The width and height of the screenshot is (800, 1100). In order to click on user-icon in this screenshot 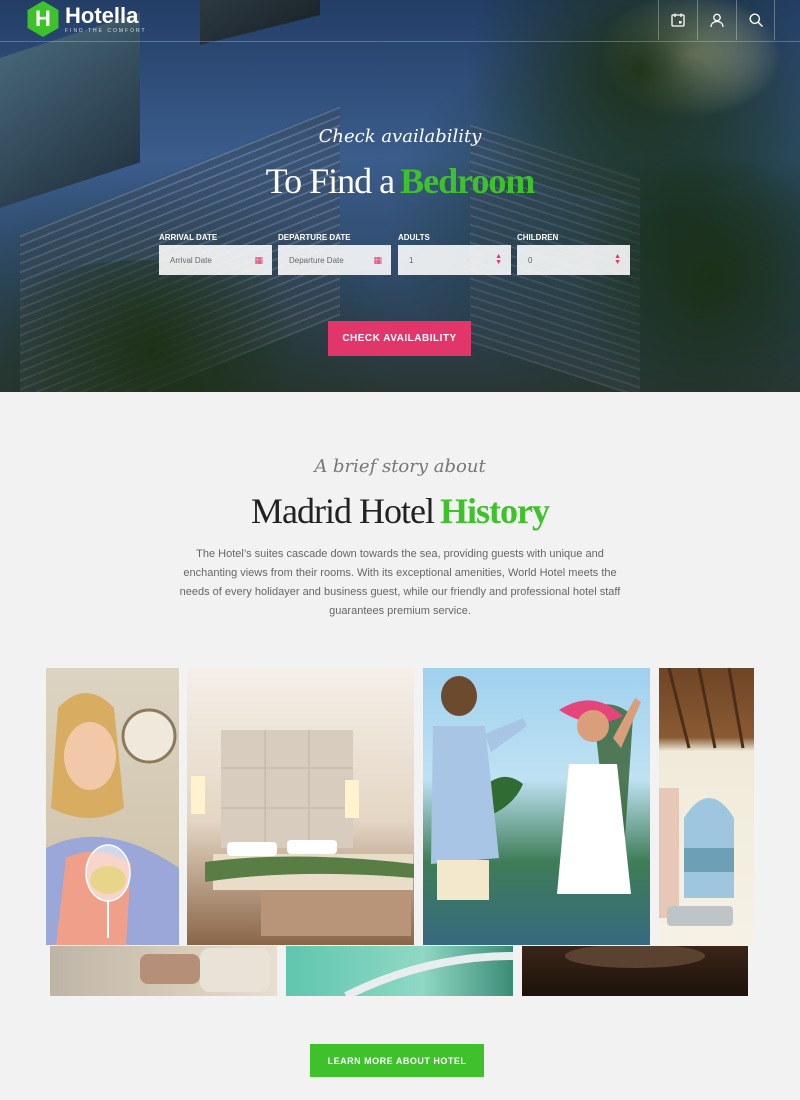, I will do `click(716, 20)`.